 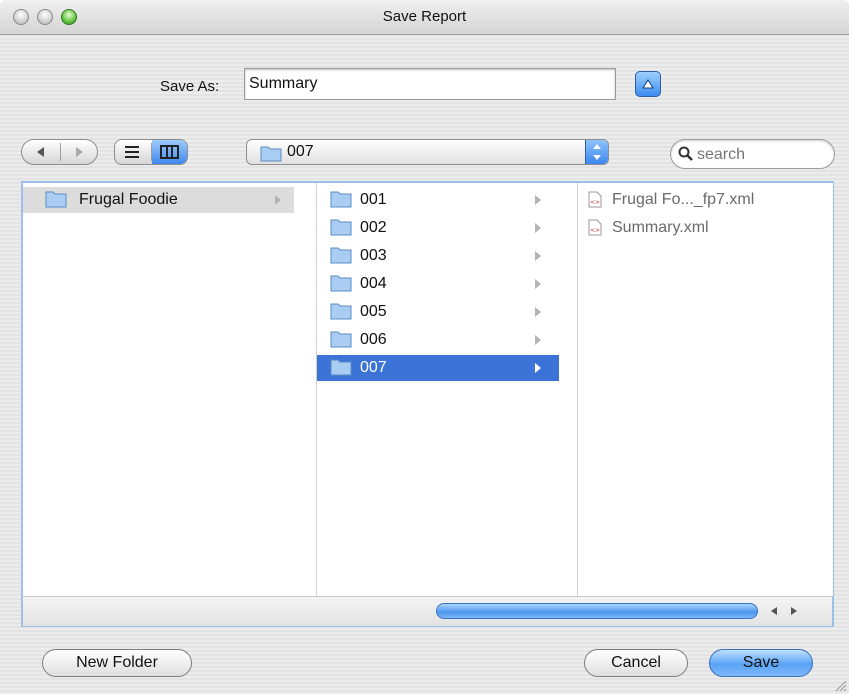 I want to click on list-item: Frugal Foodie, so click(x=158, y=200).